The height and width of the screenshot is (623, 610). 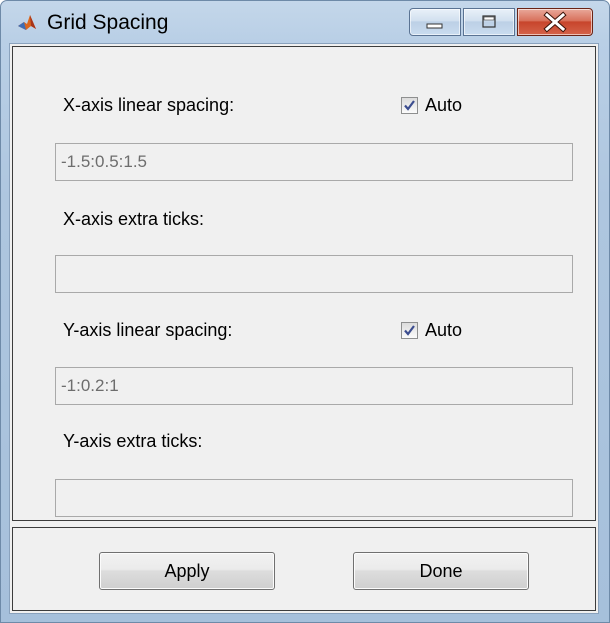 What do you see at coordinates (314, 274) in the screenshot?
I see `x-axis-extra-ticks-field` at bounding box center [314, 274].